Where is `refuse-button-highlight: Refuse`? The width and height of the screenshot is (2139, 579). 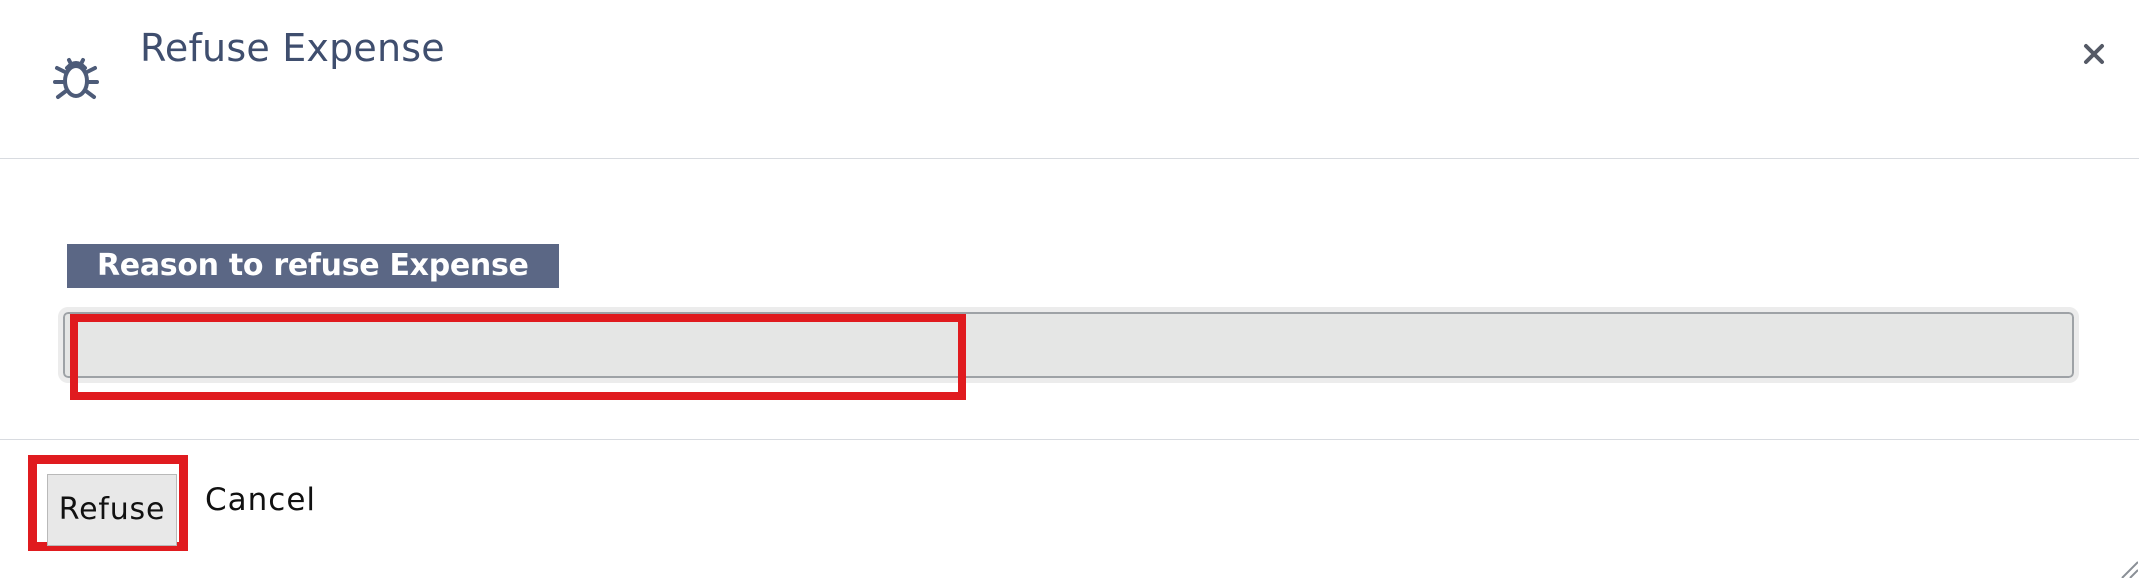 refuse-button-highlight: Refuse is located at coordinates (108, 503).